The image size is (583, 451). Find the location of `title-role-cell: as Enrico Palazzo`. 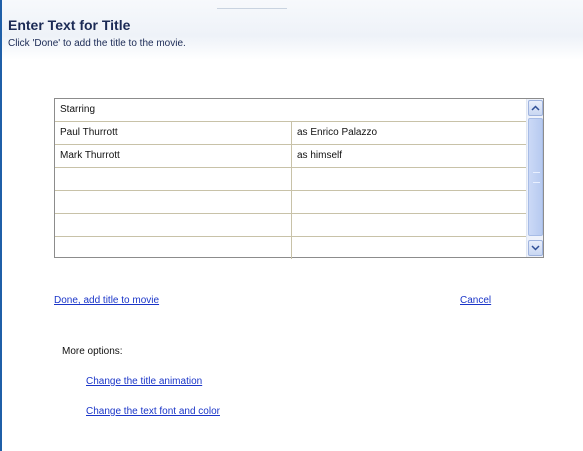

title-role-cell: as Enrico Palazzo is located at coordinates (409, 133).